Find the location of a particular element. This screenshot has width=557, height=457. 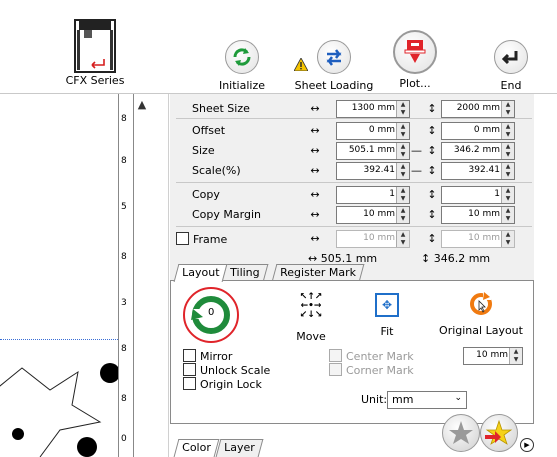

tab-layout: Layout is located at coordinates (200, 273).